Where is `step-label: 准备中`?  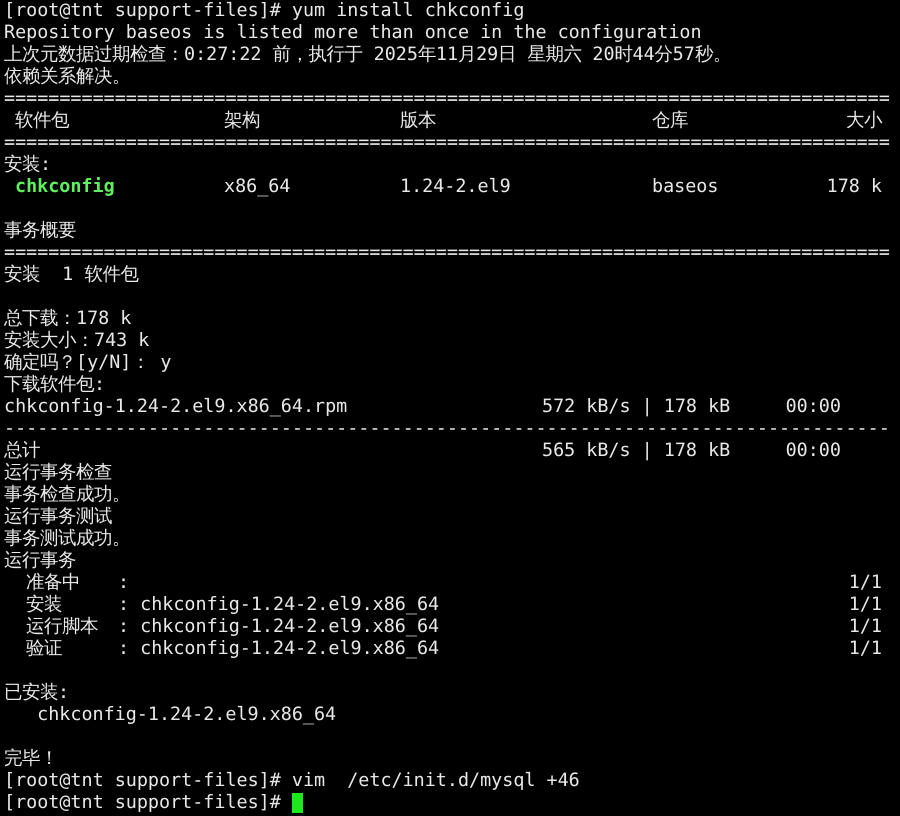
step-label: 准备中 is located at coordinates (53, 582).